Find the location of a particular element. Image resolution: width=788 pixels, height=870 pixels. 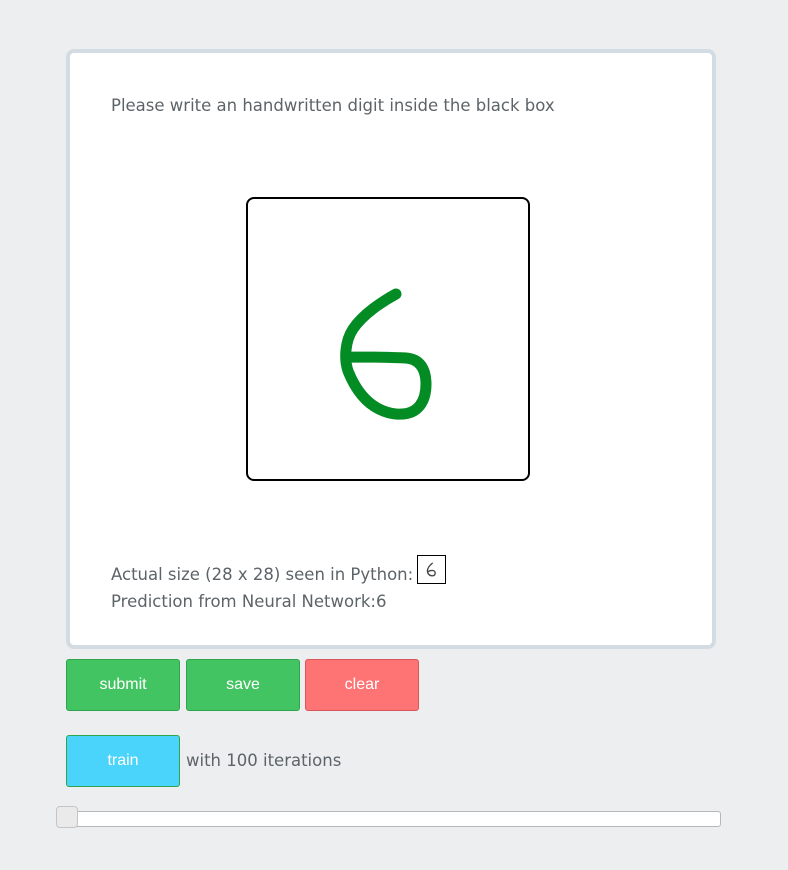

prediction-row: Prediction from Neural Network:6 is located at coordinates (248, 601).